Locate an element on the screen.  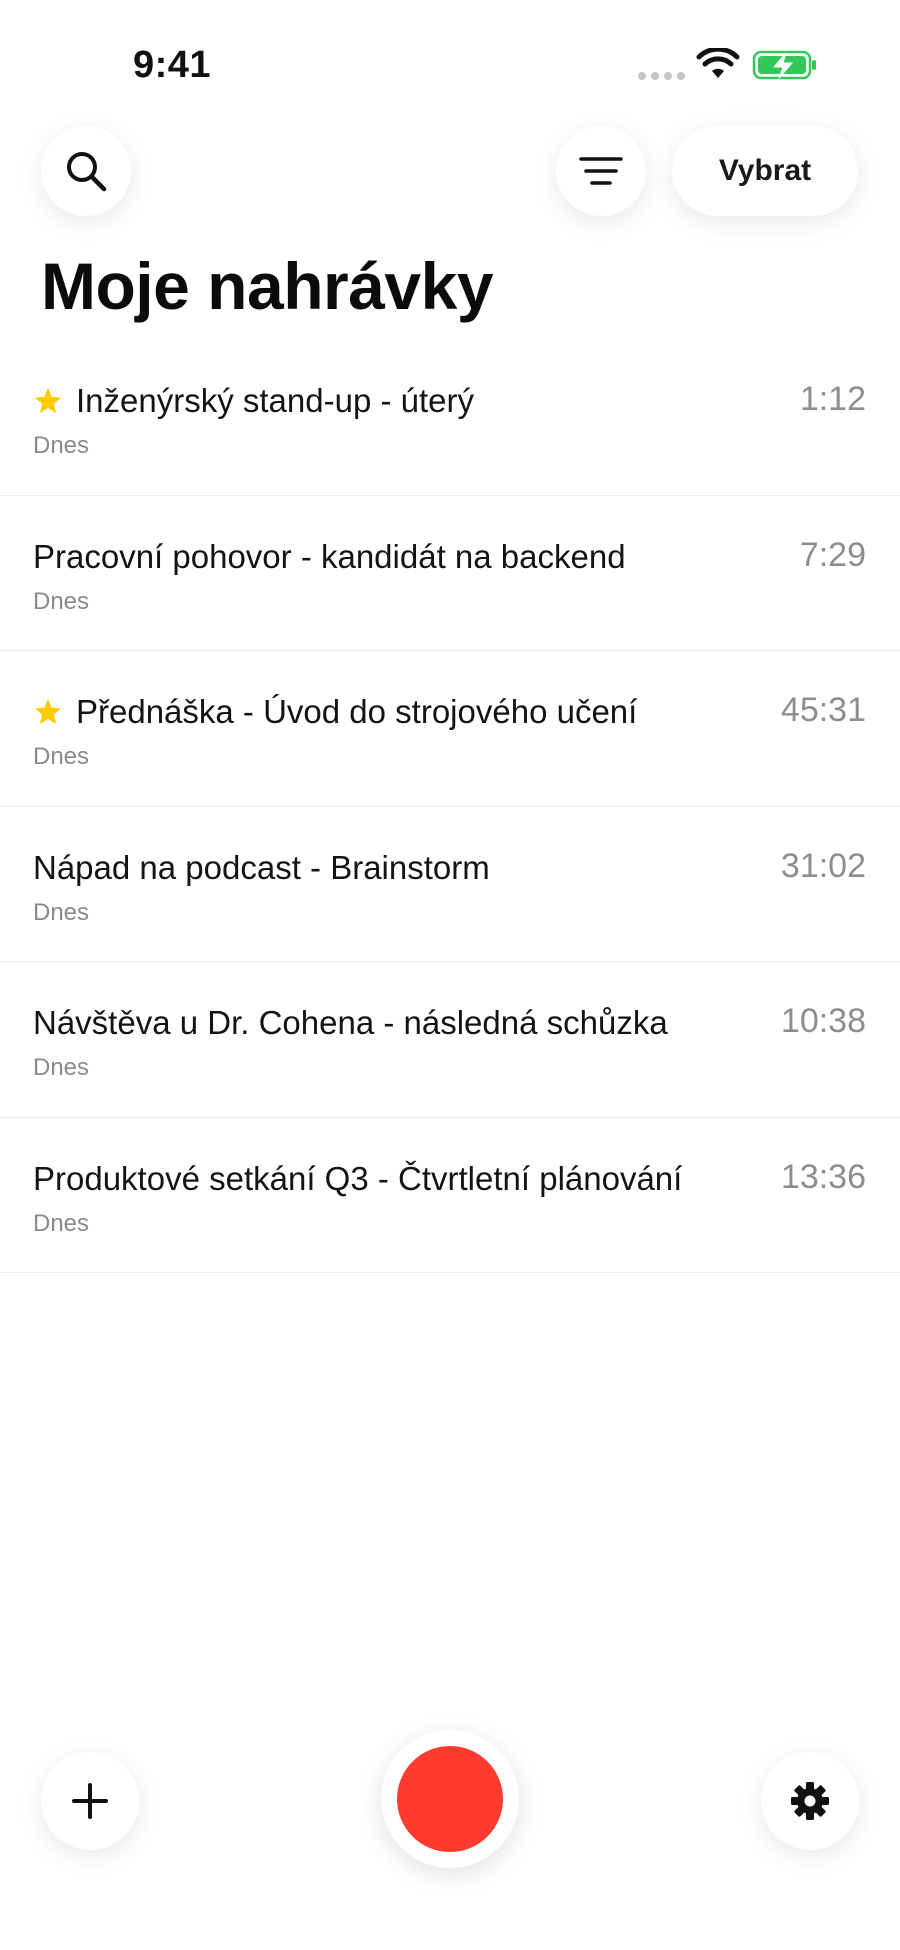
gear-icon is located at coordinates (810, 1801).